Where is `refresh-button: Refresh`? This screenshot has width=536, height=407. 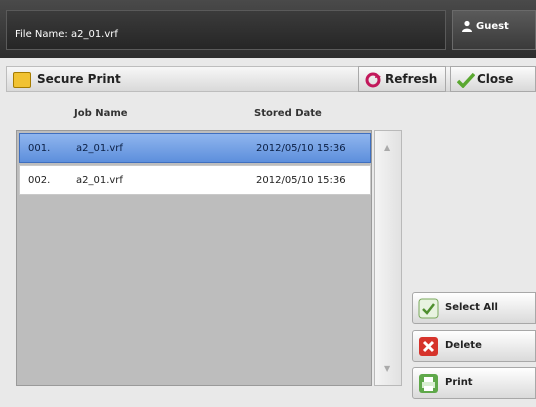
refresh-button: Refresh is located at coordinates (402, 79).